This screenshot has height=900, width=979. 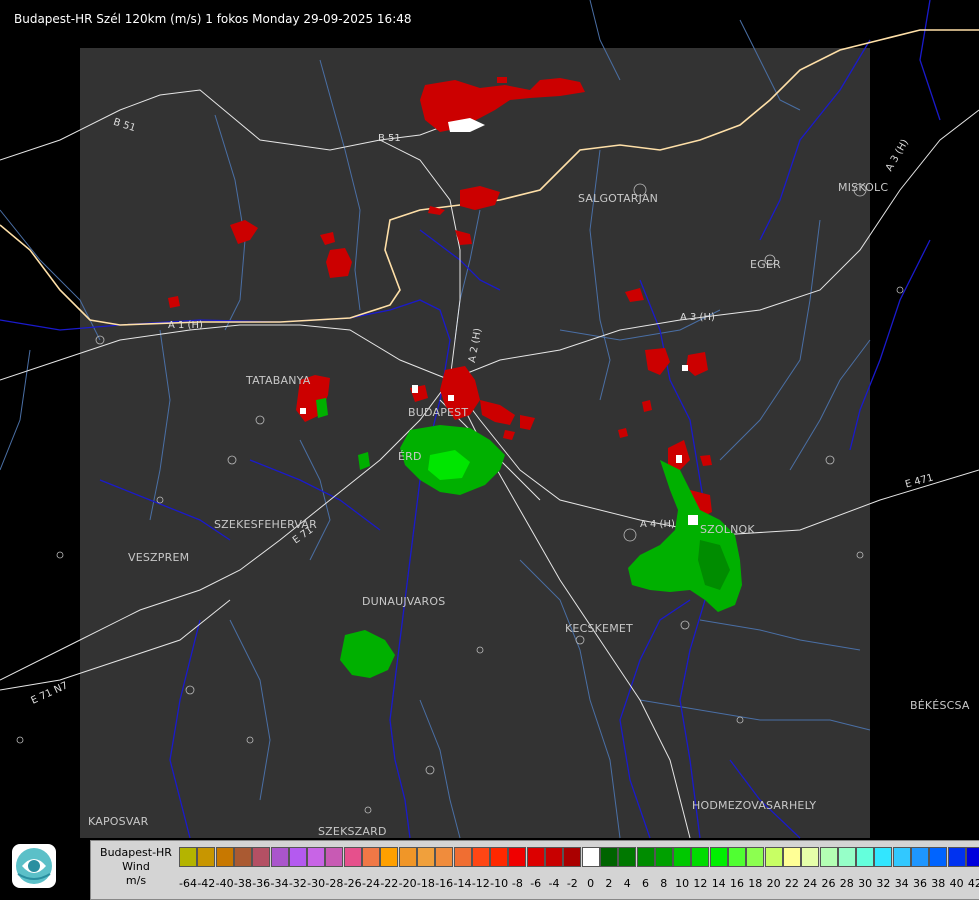 What do you see at coordinates (645, 883) in the screenshot?
I see `legend-tick-label: 6` at bounding box center [645, 883].